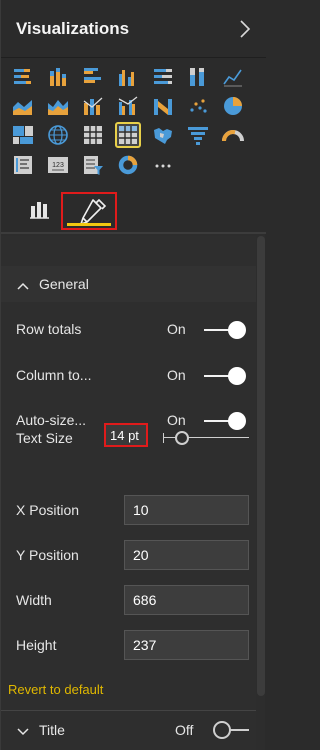  I want to click on y-position-input, so click(186, 555).